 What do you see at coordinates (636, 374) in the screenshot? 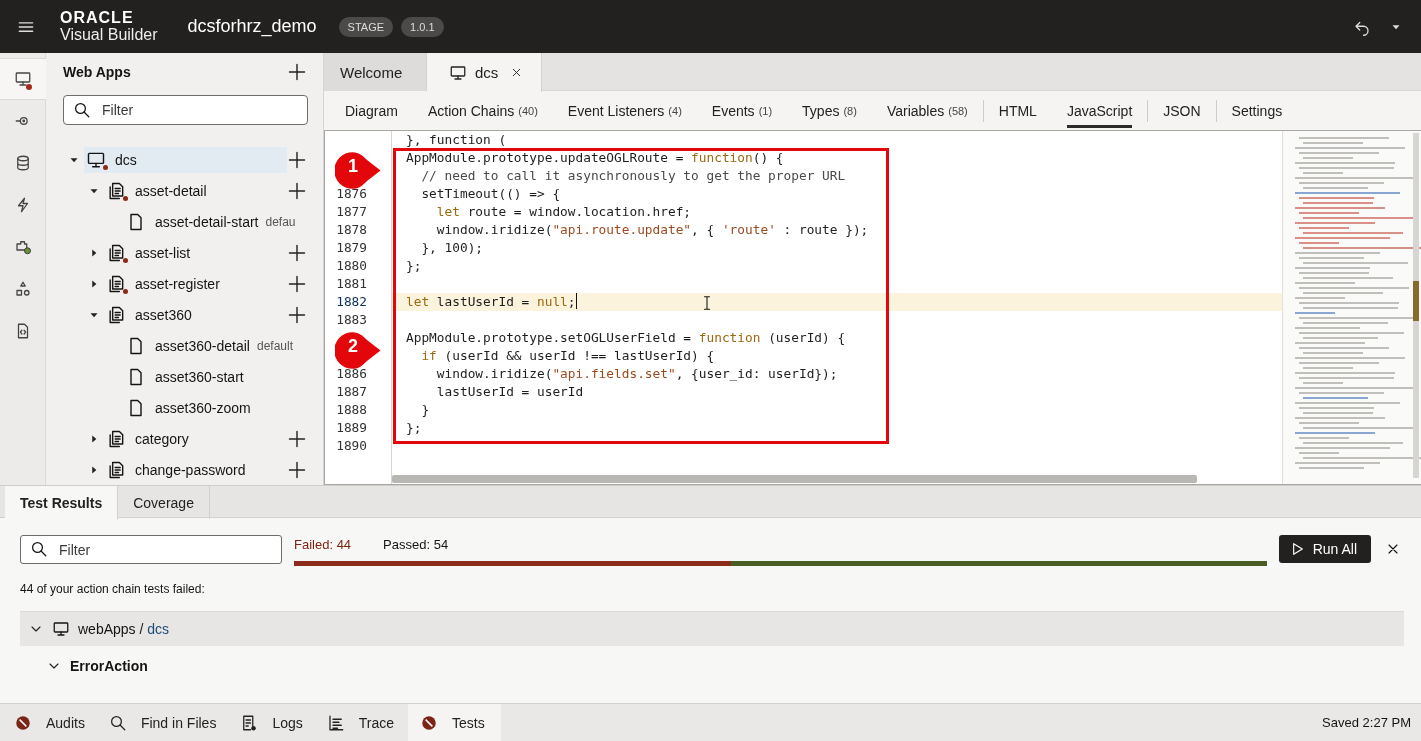
I see `code-line: window.iridize("api.fields.set", {user_id: userId});` at bounding box center [636, 374].